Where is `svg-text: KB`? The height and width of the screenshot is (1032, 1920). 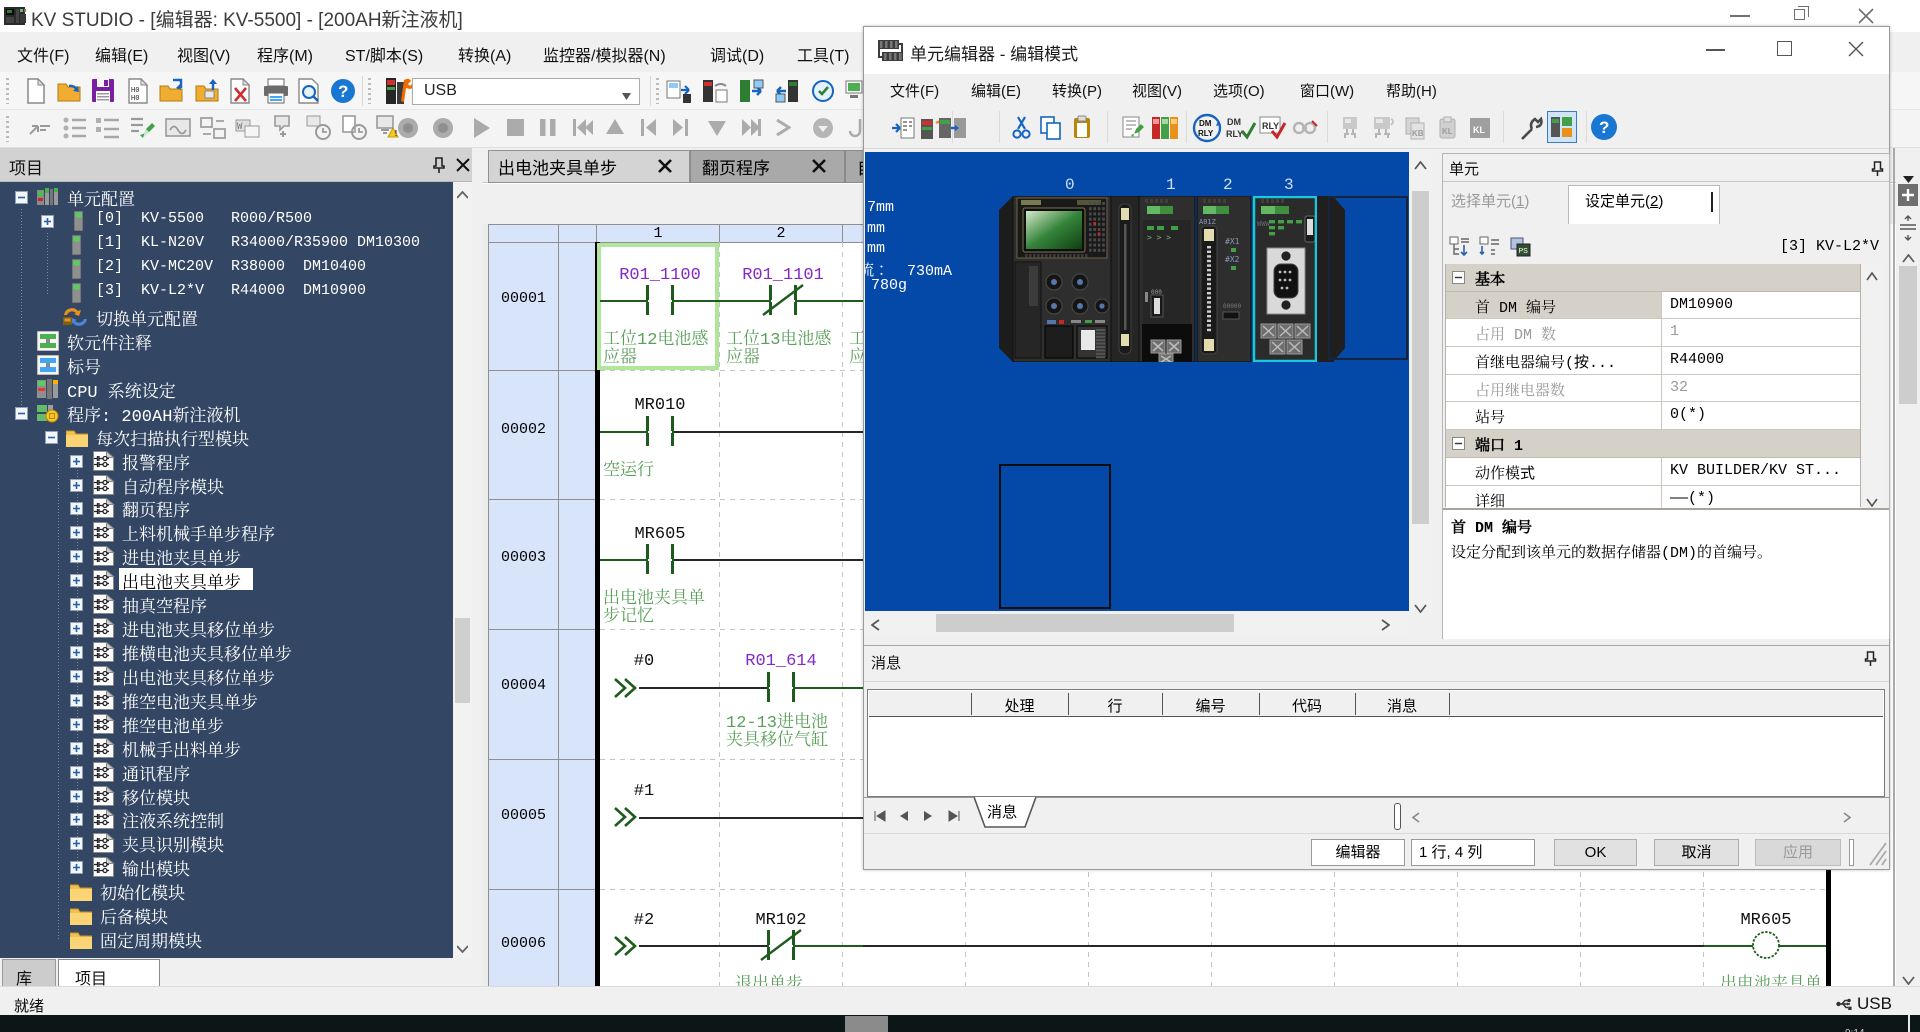
svg-text: KB is located at coordinates (1418, 133).